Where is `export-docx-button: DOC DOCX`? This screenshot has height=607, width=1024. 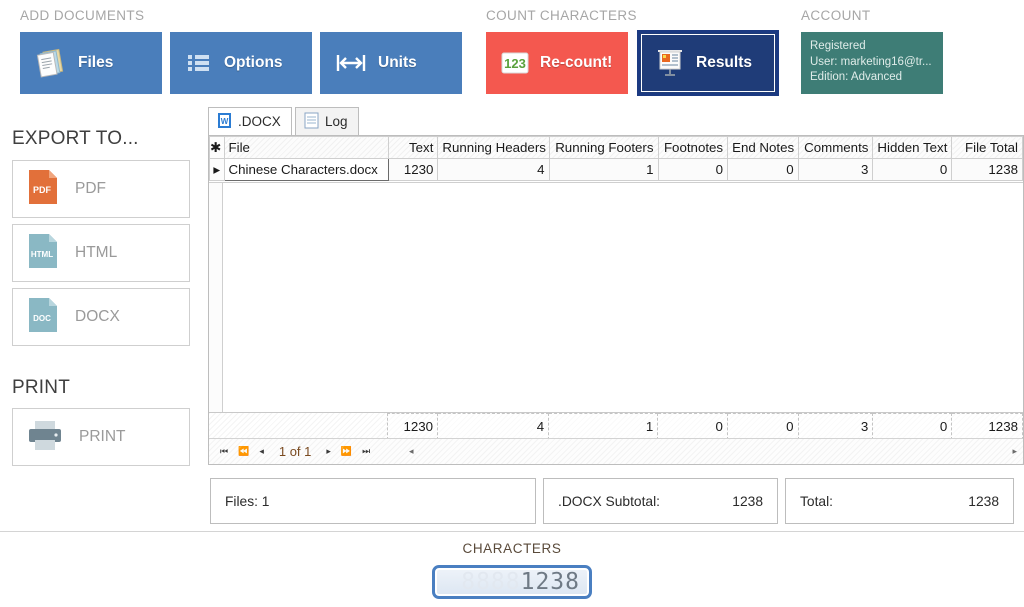 export-docx-button: DOC DOCX is located at coordinates (101, 317).